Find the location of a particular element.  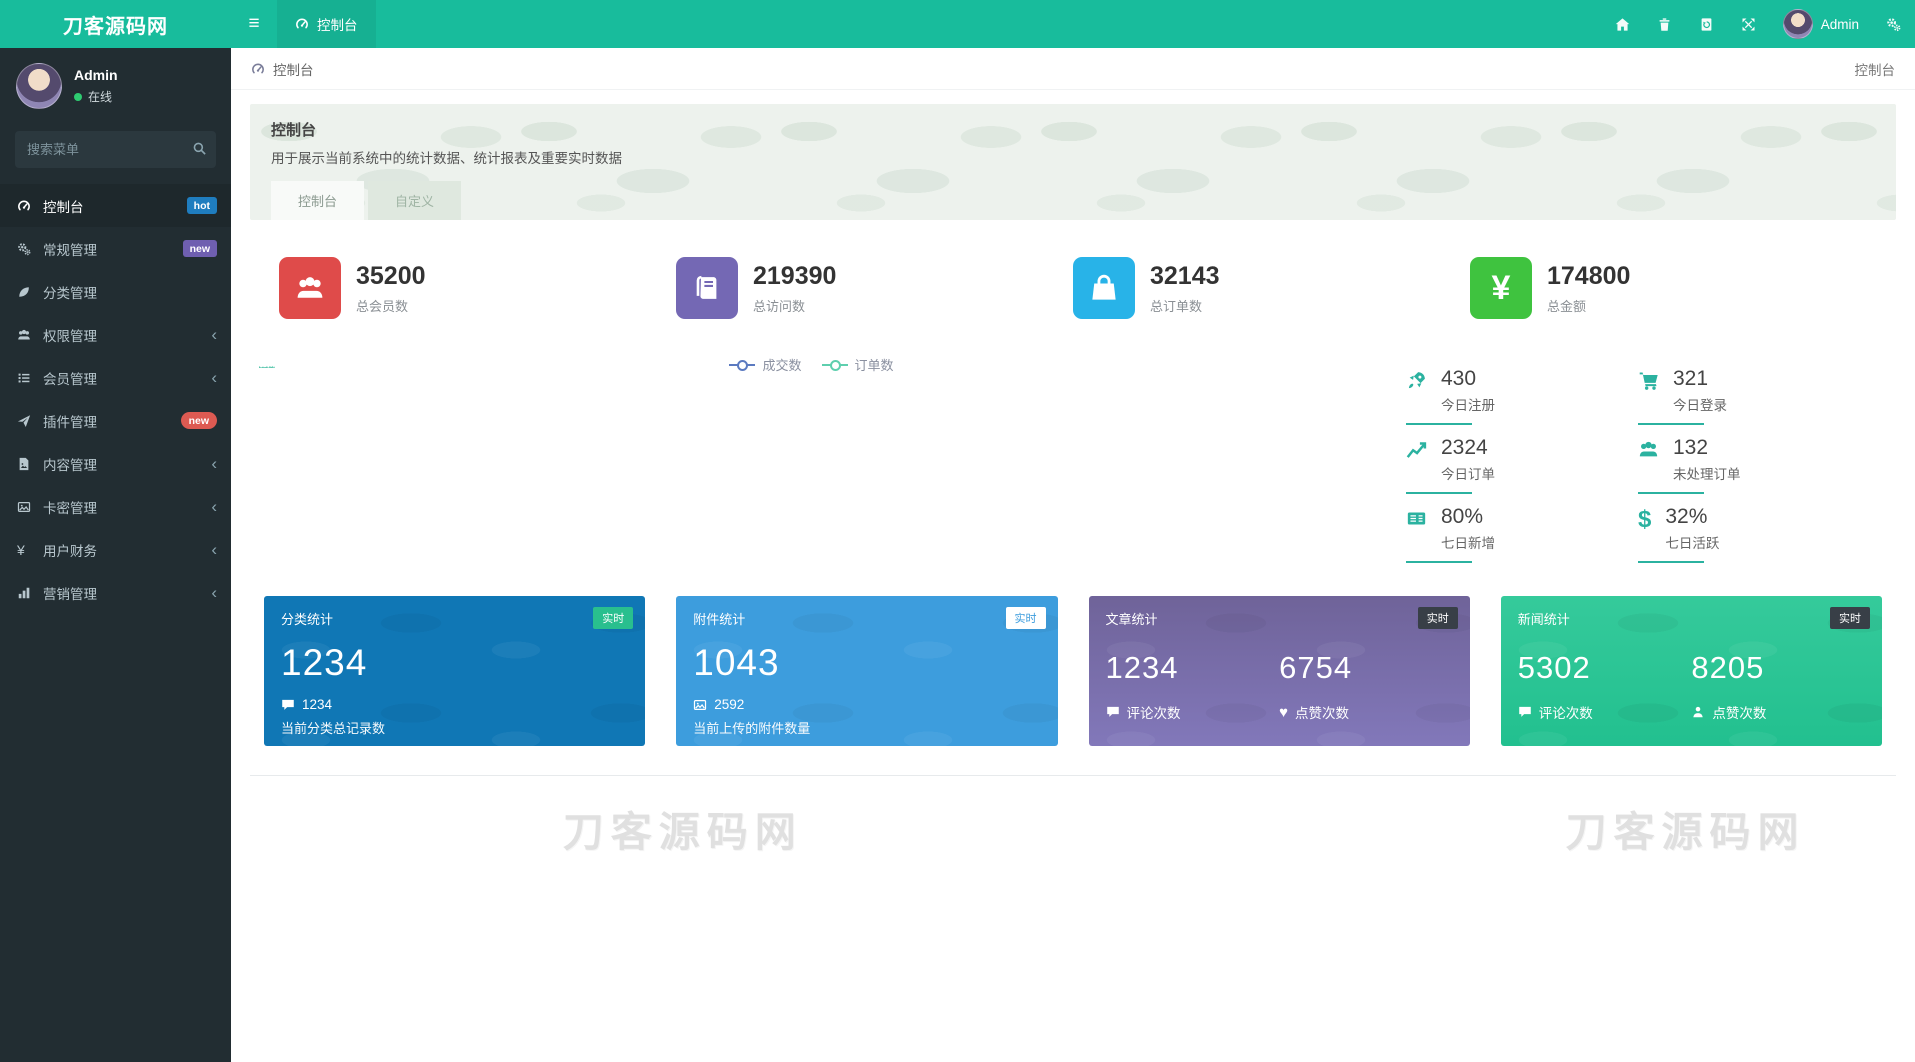

trash-icon is located at coordinates (1664, 24).